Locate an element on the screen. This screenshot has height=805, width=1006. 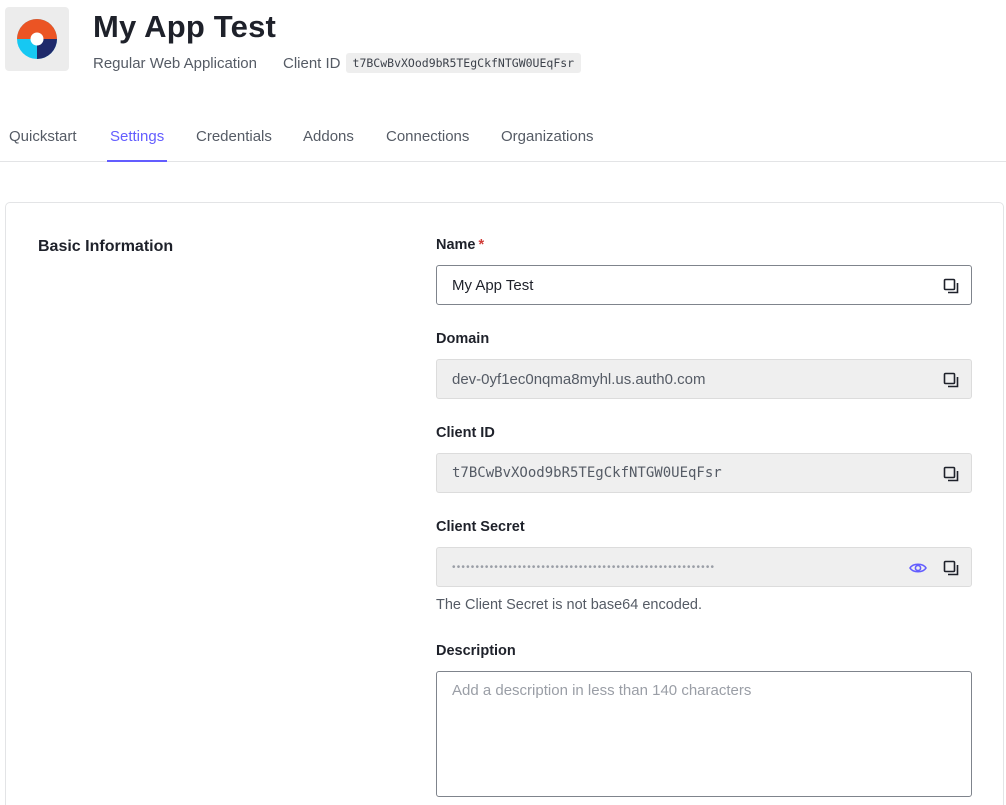
domain-field: dev-0yf1ec0nqma8myhl.us.auth0.com is located at coordinates (704, 379).